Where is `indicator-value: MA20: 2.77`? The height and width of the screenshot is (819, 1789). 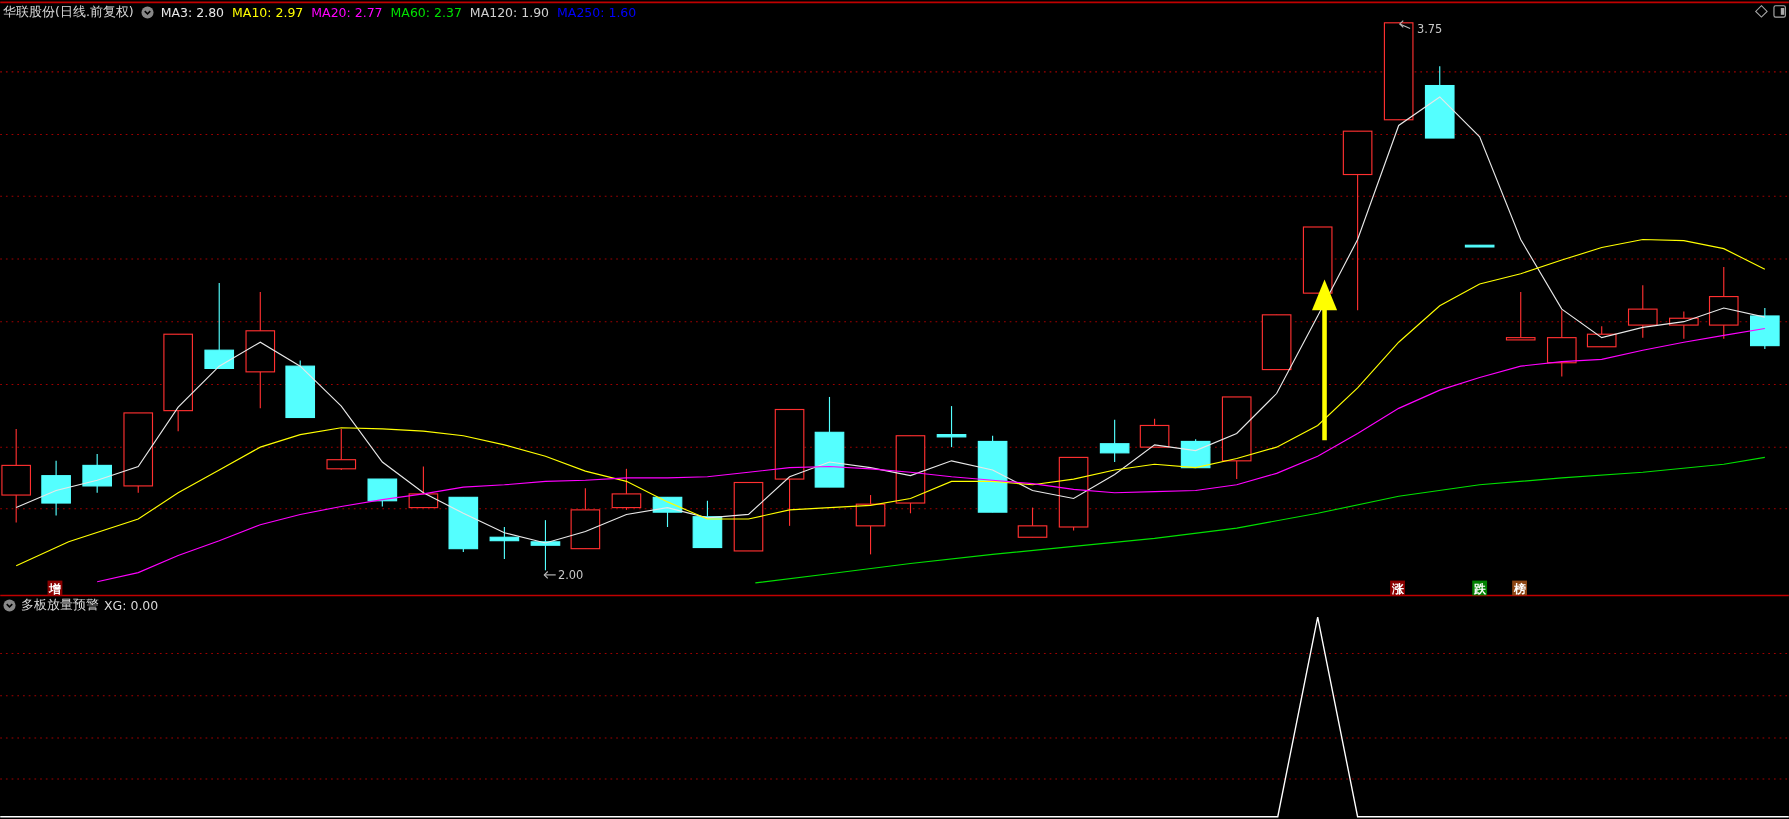
indicator-value: MA20: 2.77 is located at coordinates (347, 12).